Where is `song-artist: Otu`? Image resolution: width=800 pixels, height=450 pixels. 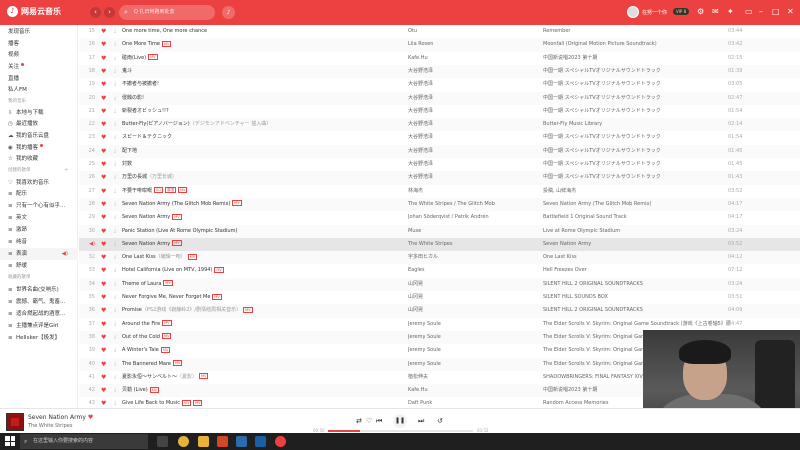
song-artist: Otu is located at coordinates (473, 31).